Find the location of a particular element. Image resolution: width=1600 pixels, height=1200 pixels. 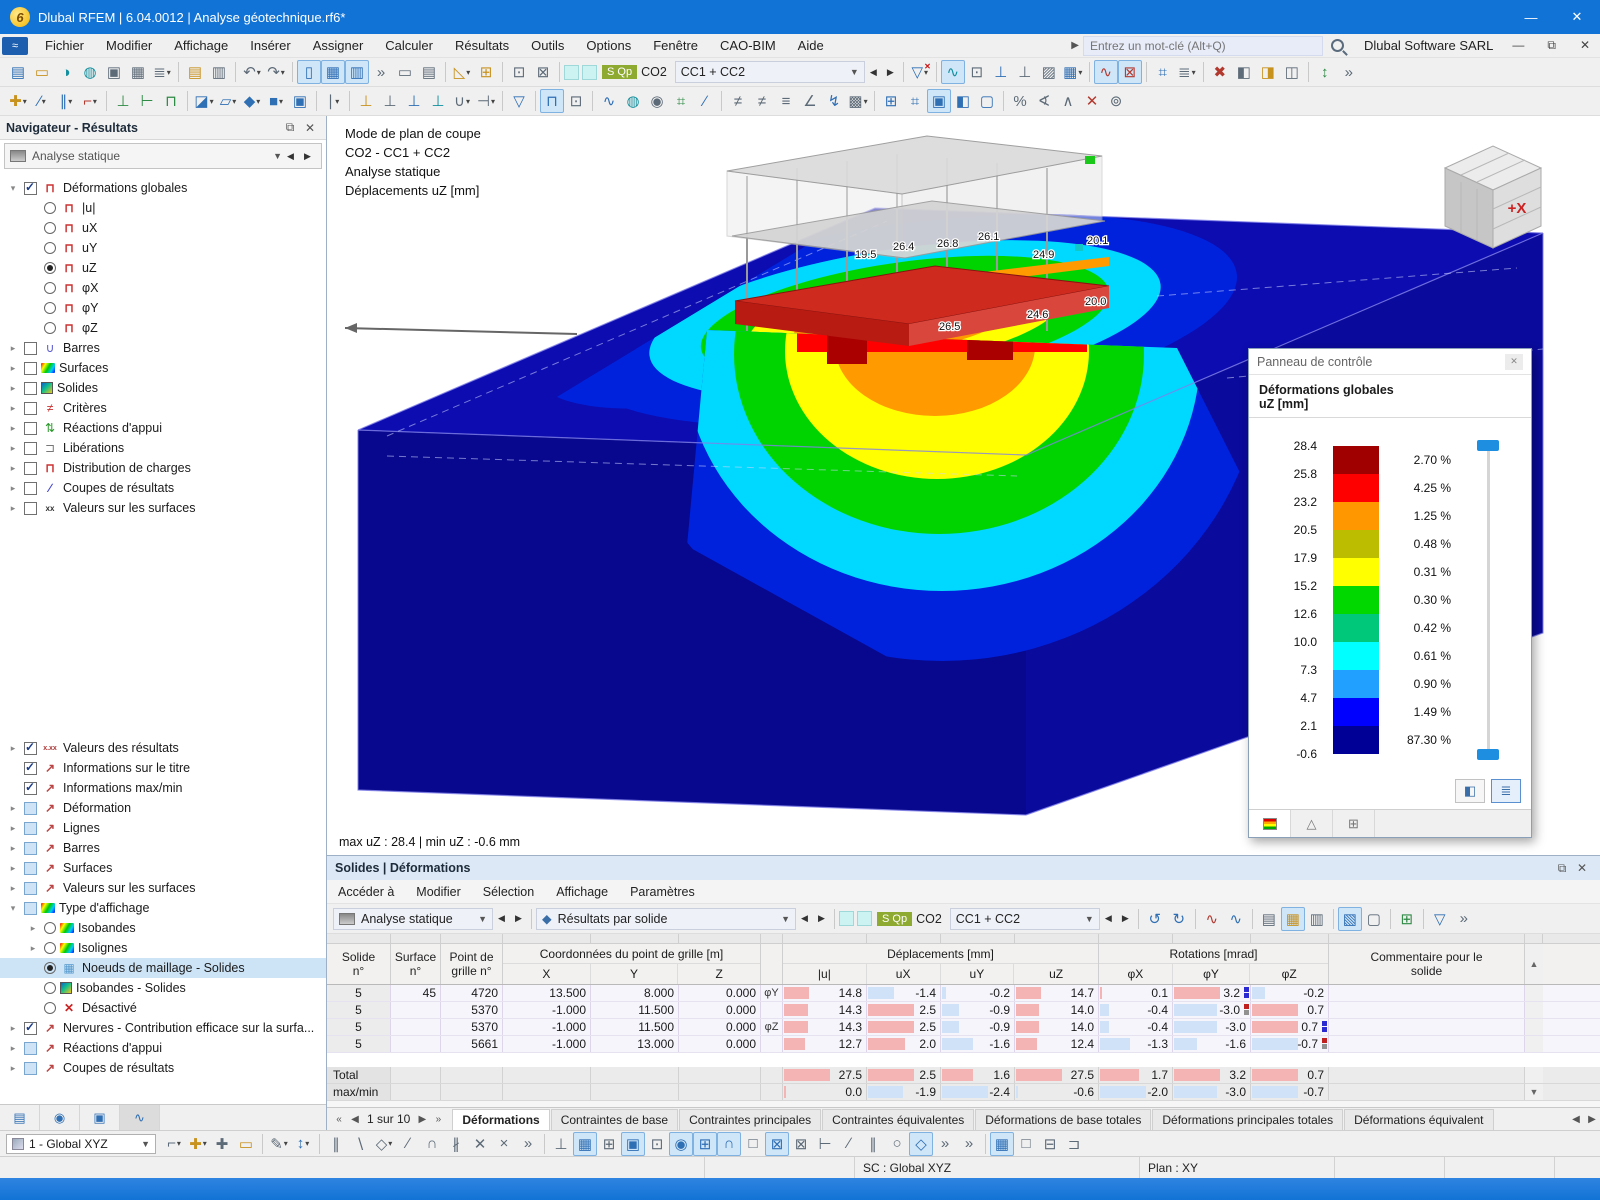

work-plane-yz-icon: ∕ is located at coordinates (849, 1144).